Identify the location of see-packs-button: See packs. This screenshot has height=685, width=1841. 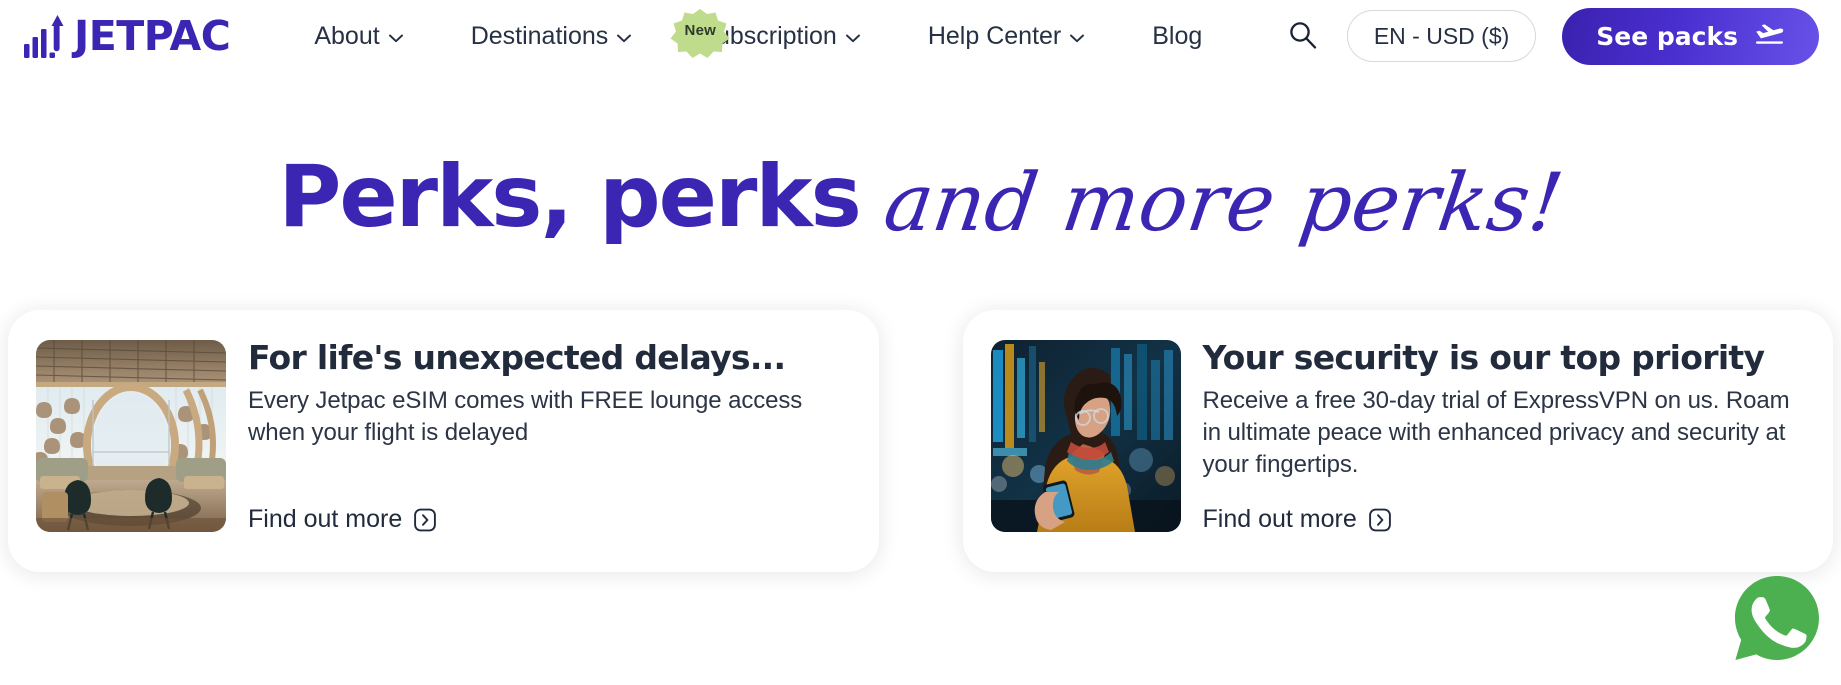
(1690, 36).